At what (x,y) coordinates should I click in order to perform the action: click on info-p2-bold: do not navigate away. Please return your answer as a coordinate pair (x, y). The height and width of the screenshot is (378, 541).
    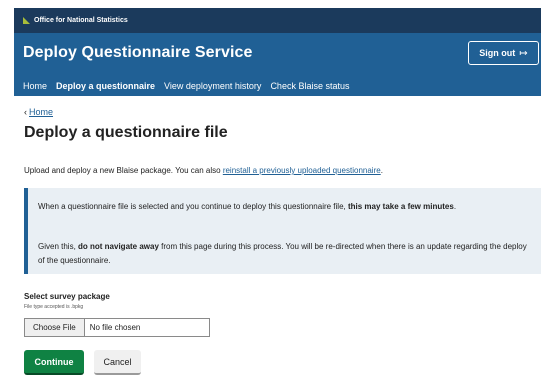
    Looking at the image, I should click on (118, 246).